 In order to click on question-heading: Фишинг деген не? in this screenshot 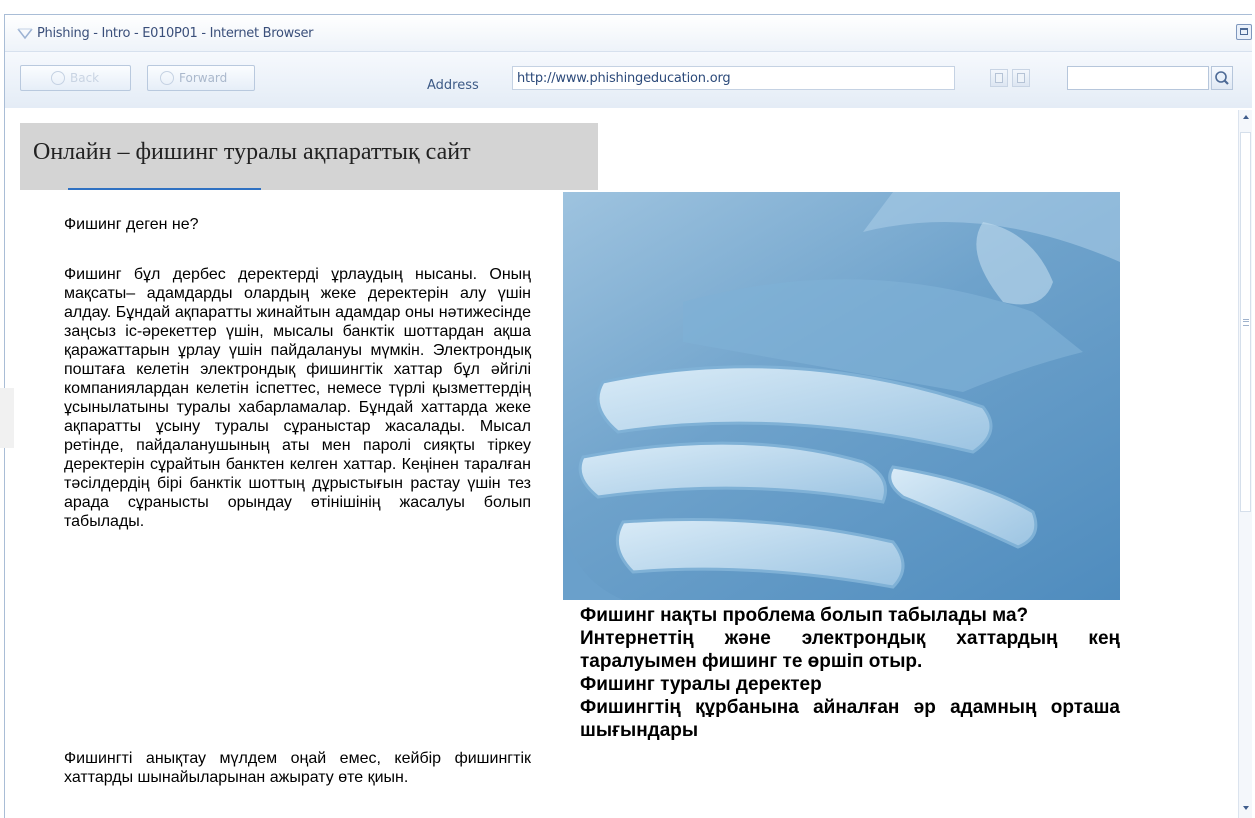, I will do `click(131, 224)`.